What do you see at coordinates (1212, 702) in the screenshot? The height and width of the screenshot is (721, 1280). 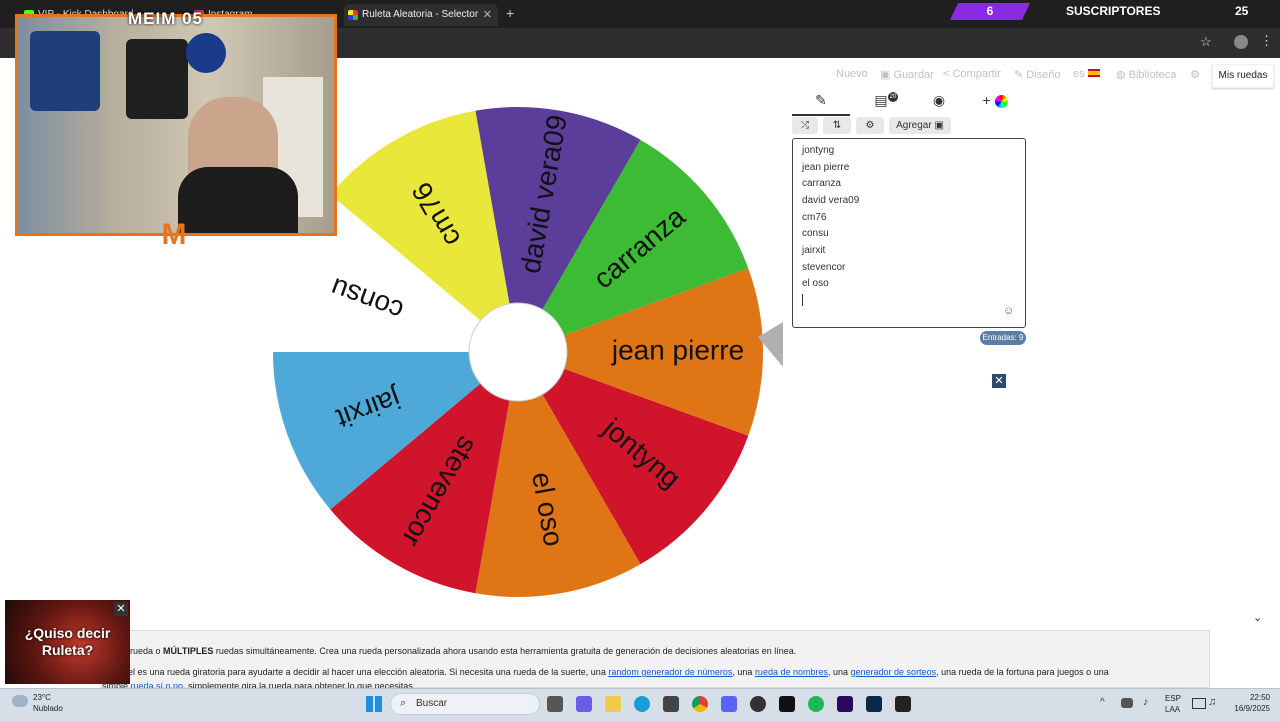 I see `speaker-icon: ♫` at bounding box center [1212, 702].